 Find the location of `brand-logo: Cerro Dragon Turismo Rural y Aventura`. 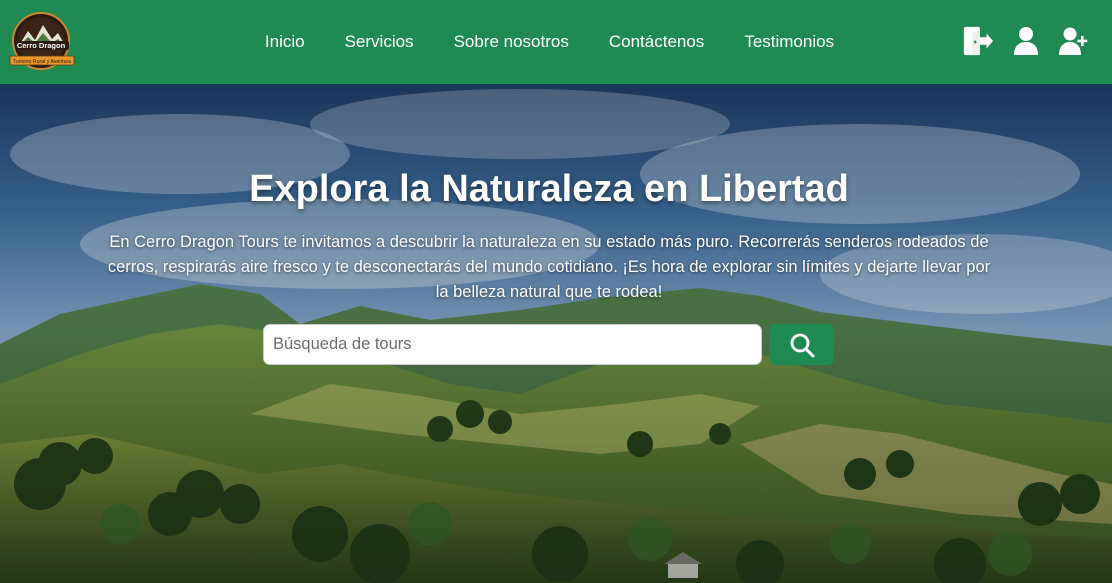

brand-logo: Cerro Dragon Turismo Rural y Aventura is located at coordinates (42, 41).